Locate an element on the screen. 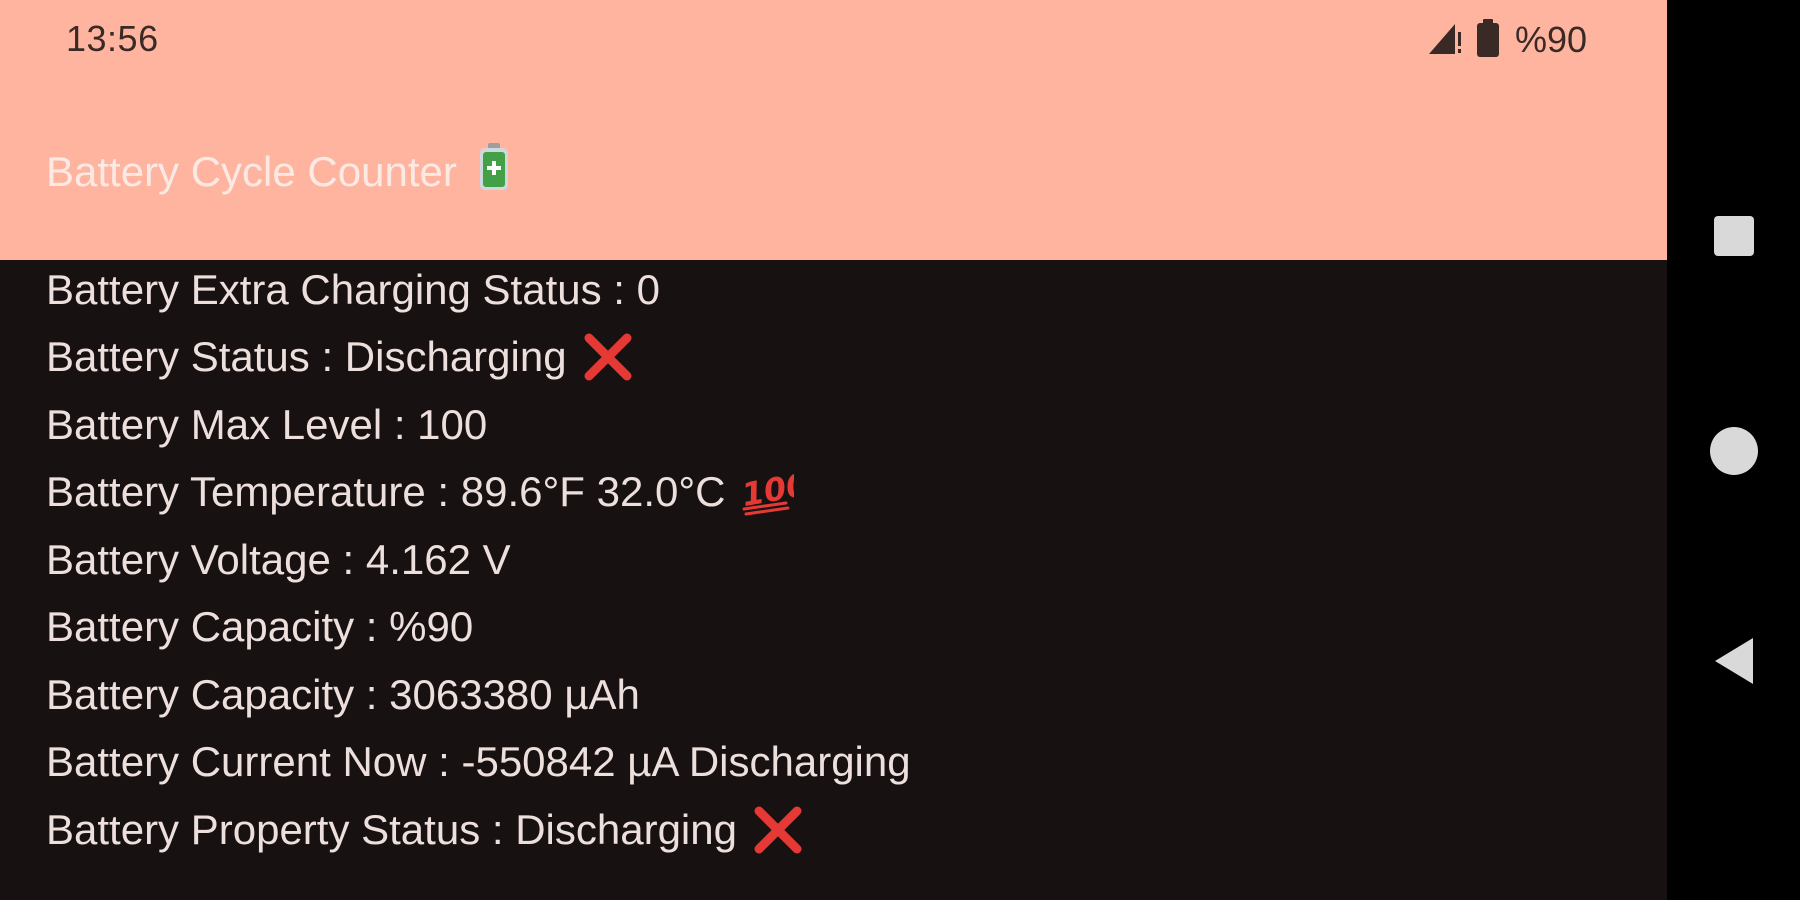 The height and width of the screenshot is (900, 1800). info-row-text: Battery Capacity : 3063380 µAh is located at coordinates (343, 694).